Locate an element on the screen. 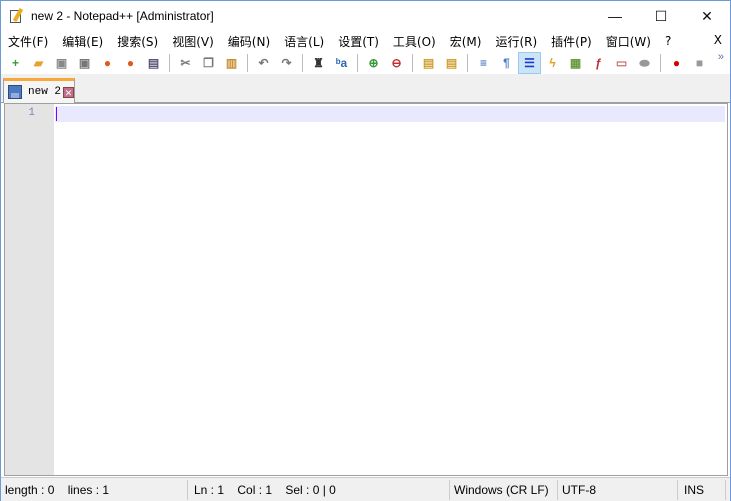 Image resolution: width=731 pixels, height=501 pixels. save-button: ▣ is located at coordinates (61, 63).